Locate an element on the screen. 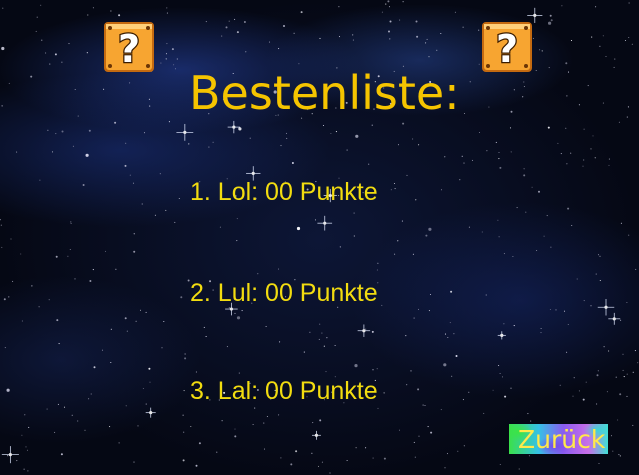  back-button: Zurück is located at coordinates (558, 439).